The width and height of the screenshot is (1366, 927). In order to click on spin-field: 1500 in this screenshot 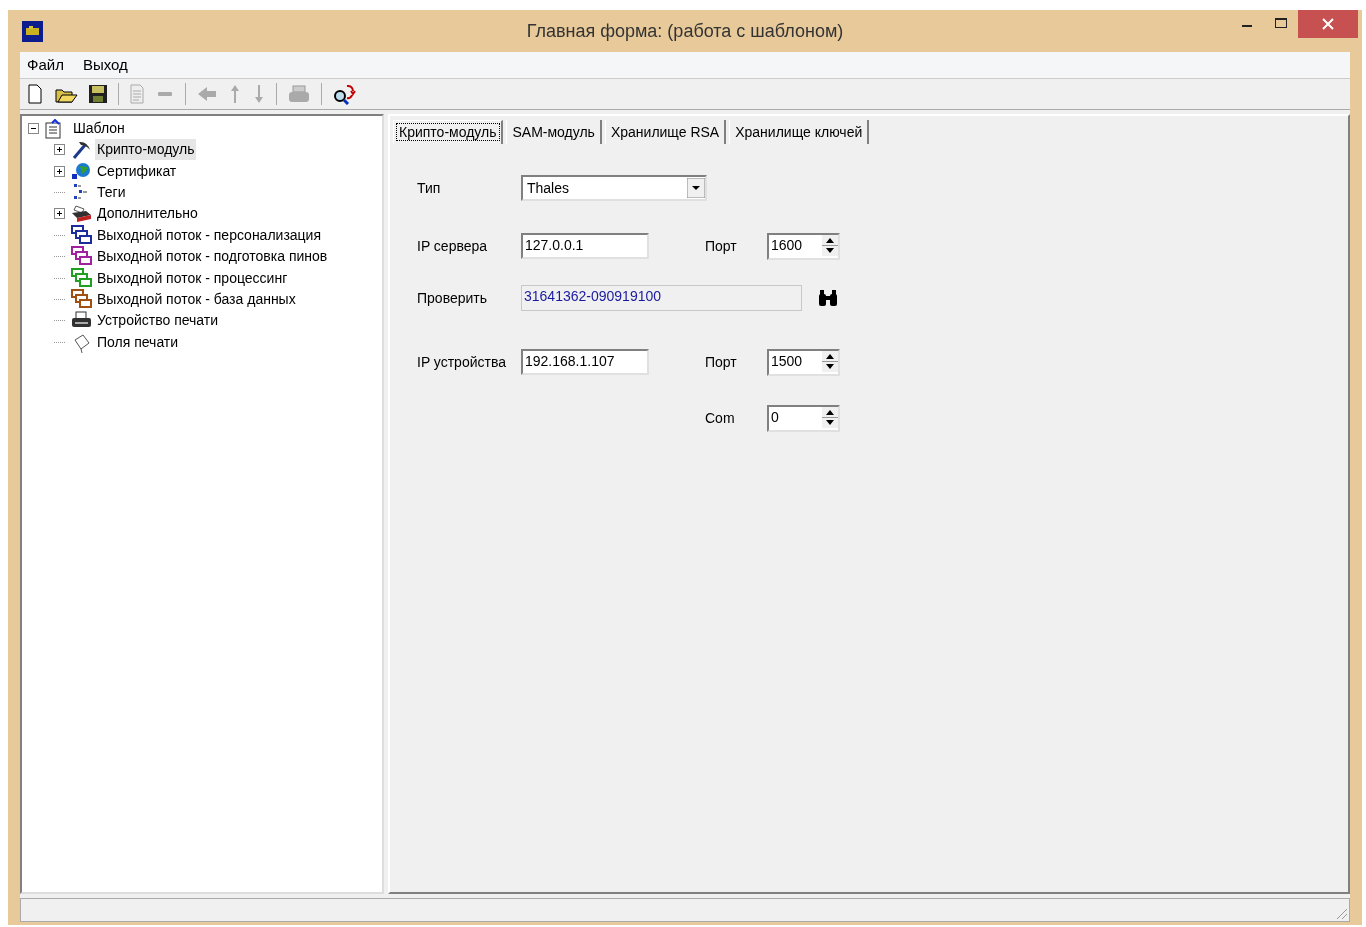, I will do `click(803, 362)`.